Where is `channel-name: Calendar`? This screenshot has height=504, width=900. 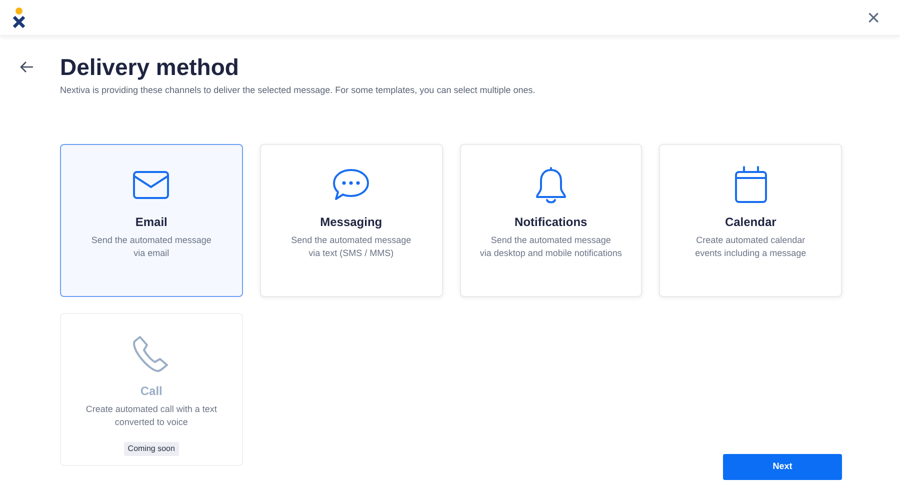
channel-name: Calendar is located at coordinates (750, 222).